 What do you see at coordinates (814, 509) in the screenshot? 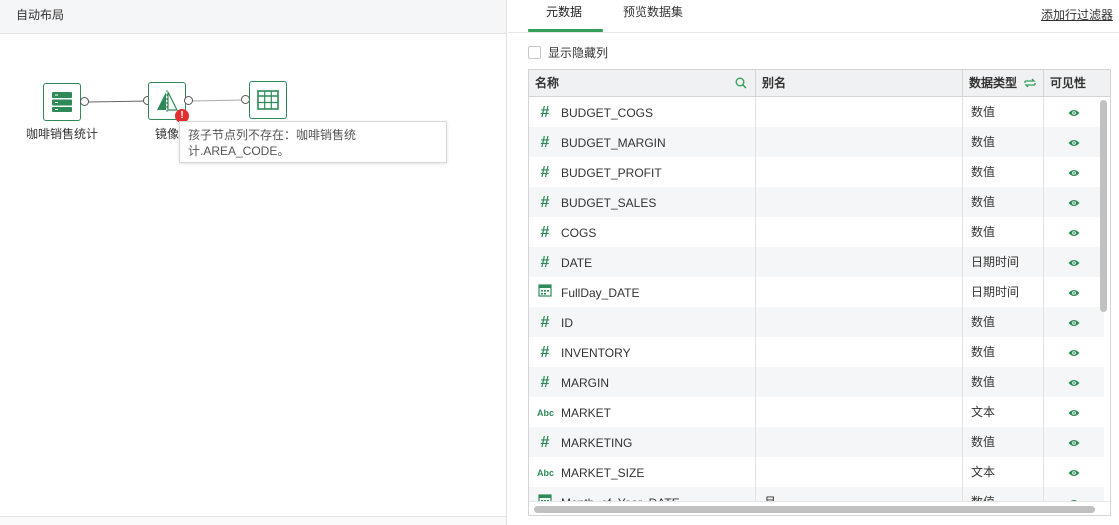
I see `horizontal-scrollbar` at bounding box center [814, 509].